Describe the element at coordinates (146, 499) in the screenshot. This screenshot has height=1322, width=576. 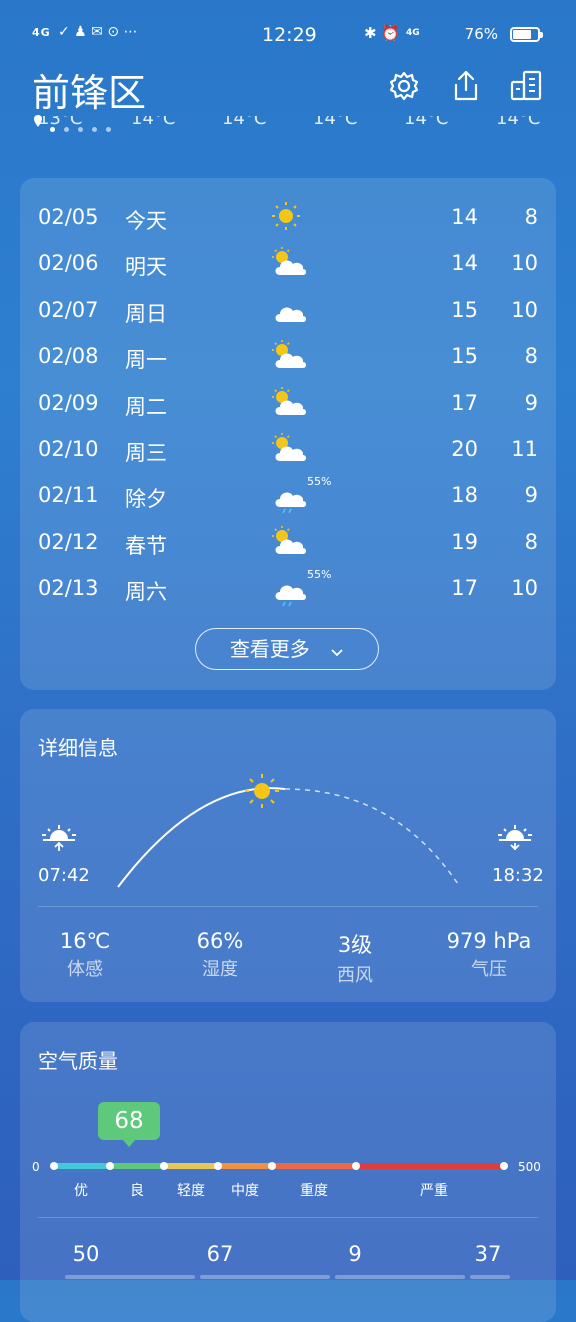
I see `forecast-day: 除夕` at that location.